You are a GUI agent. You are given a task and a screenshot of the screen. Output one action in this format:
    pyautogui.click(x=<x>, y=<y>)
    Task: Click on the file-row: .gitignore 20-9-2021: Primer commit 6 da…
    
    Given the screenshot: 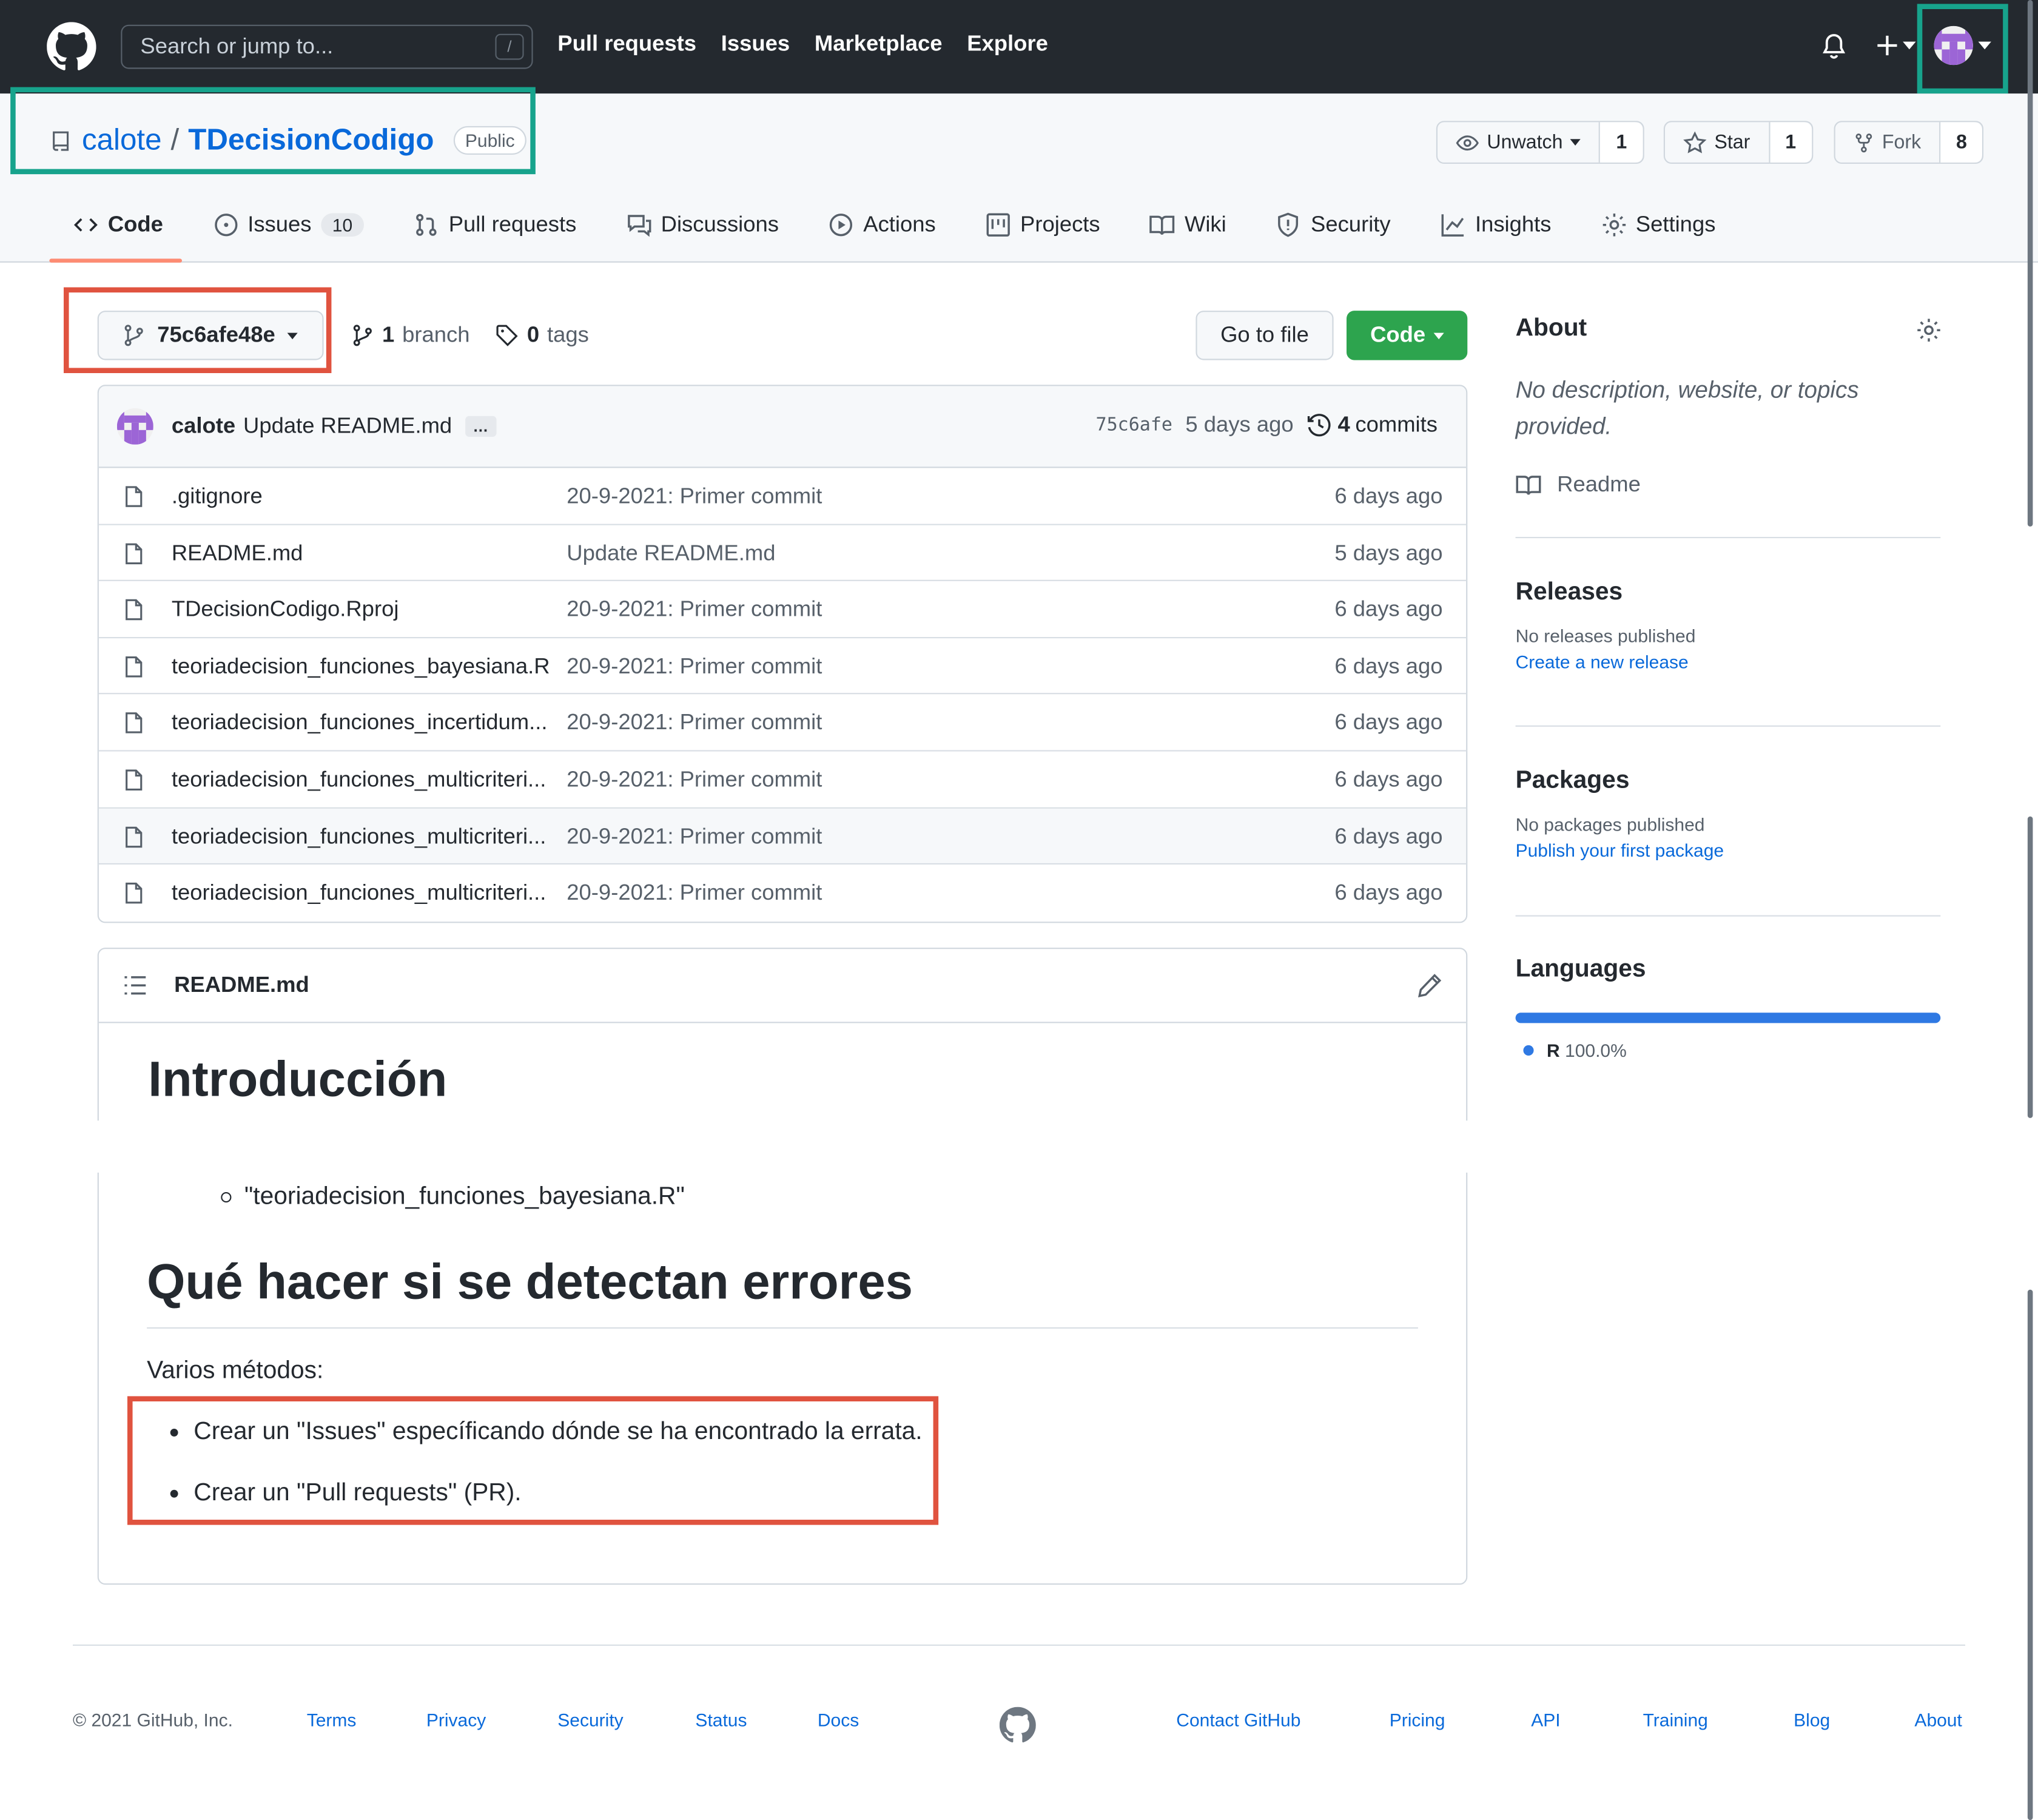 What is the action you would take?
    pyautogui.click(x=782, y=496)
    